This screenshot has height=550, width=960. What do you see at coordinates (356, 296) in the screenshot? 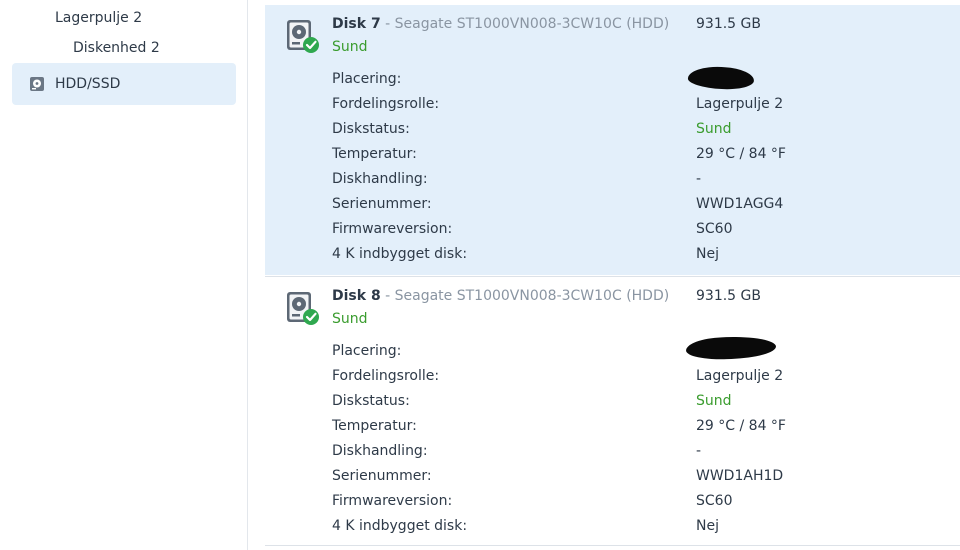
I see `disk-name: Disk 8` at bounding box center [356, 296].